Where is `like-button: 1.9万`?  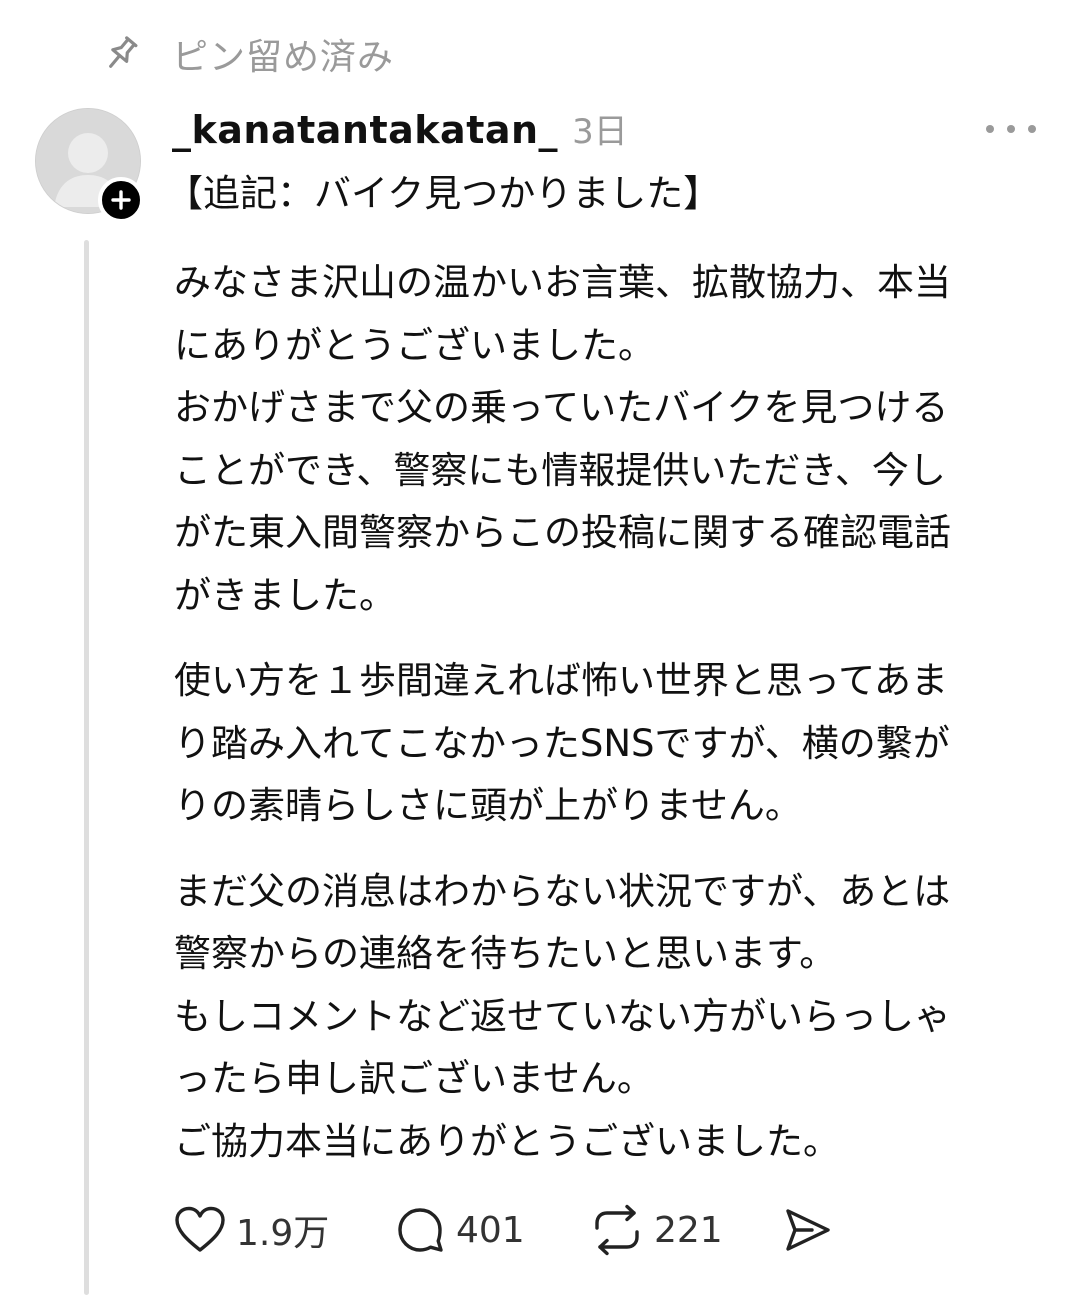
like-button: 1.9万 is located at coordinates (251, 1230).